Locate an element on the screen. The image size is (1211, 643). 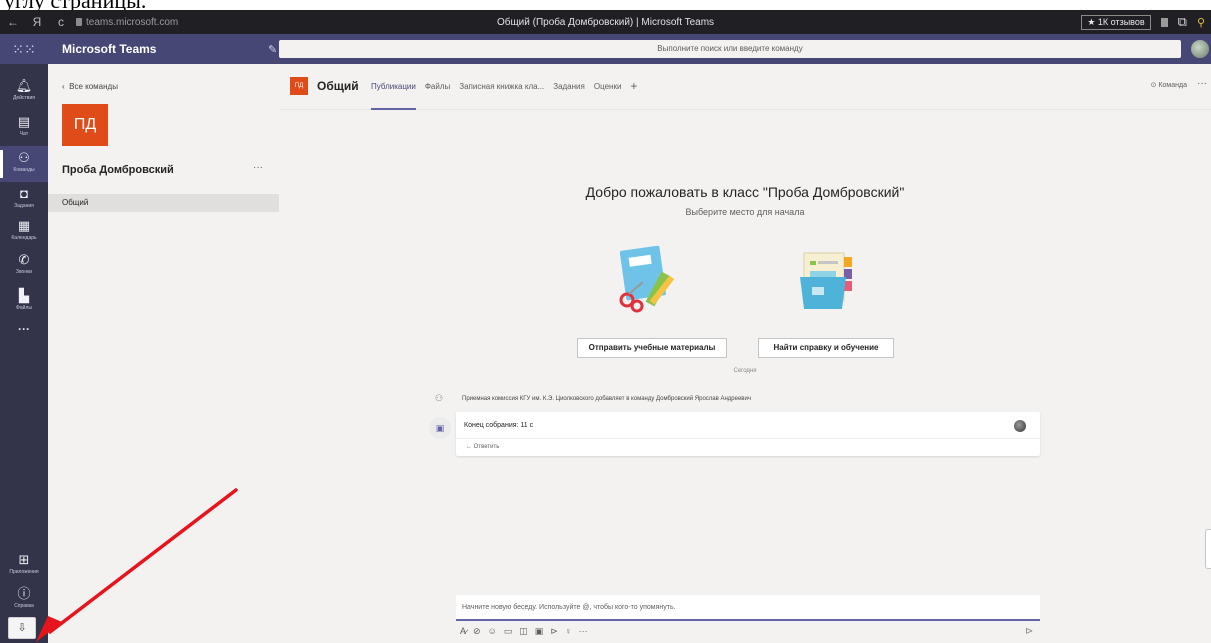
chat-icon: ▤ is located at coordinates (24, 121).